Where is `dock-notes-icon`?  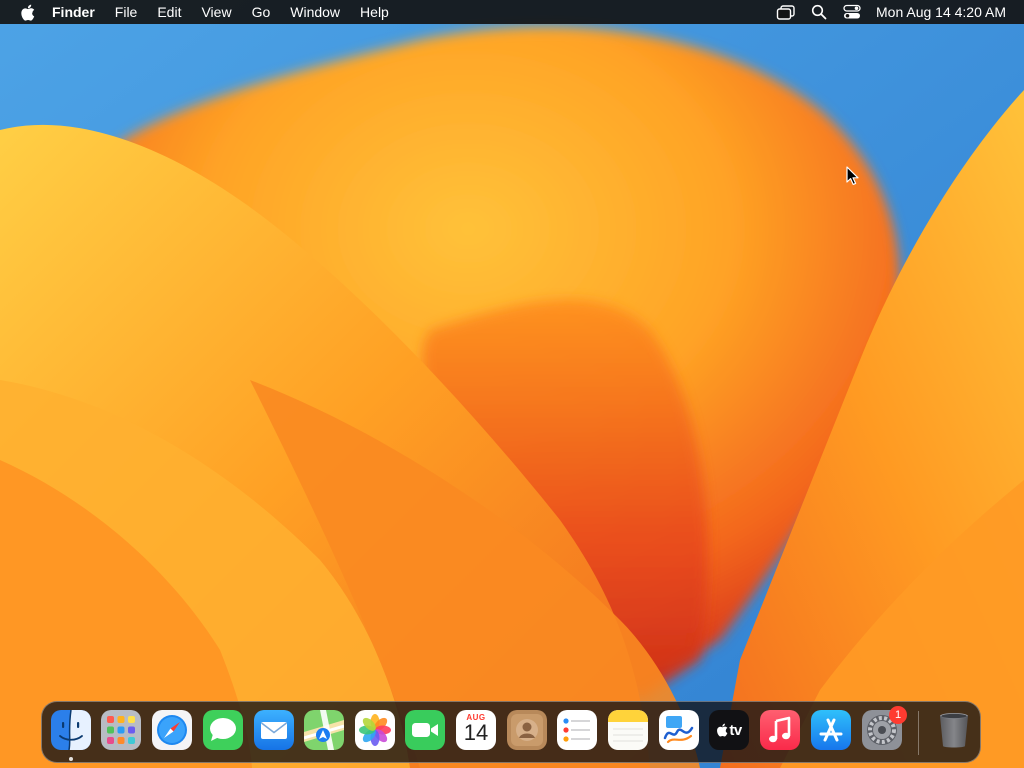
dock-notes-icon is located at coordinates (628, 730).